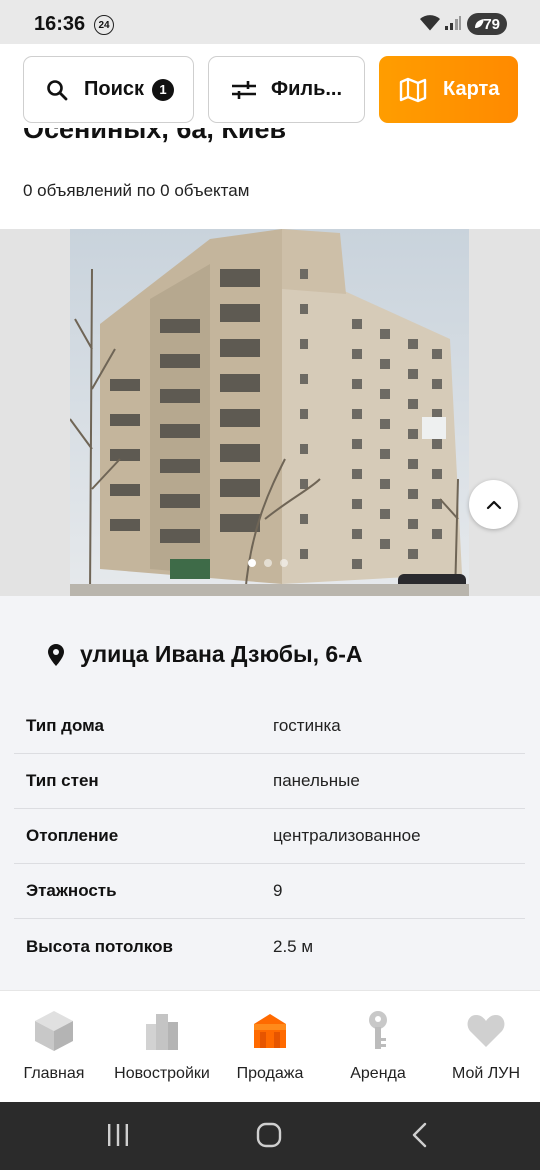  Describe the element at coordinates (54, 1073) in the screenshot. I see `nav-home-label: Главная` at that location.